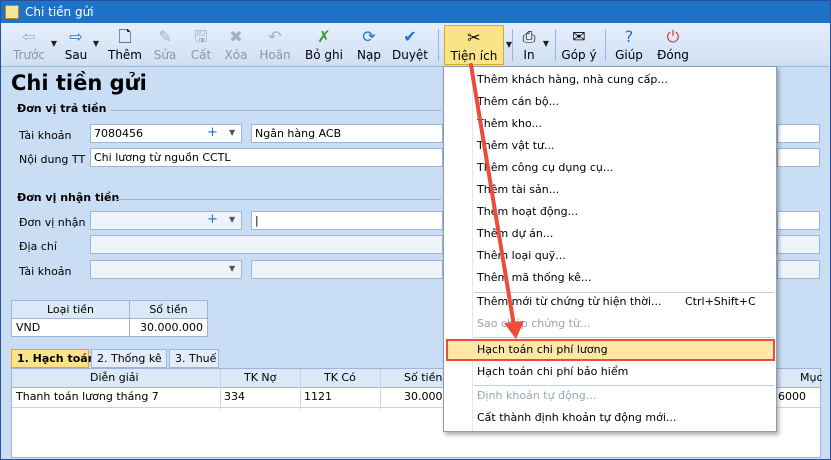 This screenshot has height=460, width=831. What do you see at coordinates (410, 36) in the screenshot?
I see `check-icon: ✔` at bounding box center [410, 36].